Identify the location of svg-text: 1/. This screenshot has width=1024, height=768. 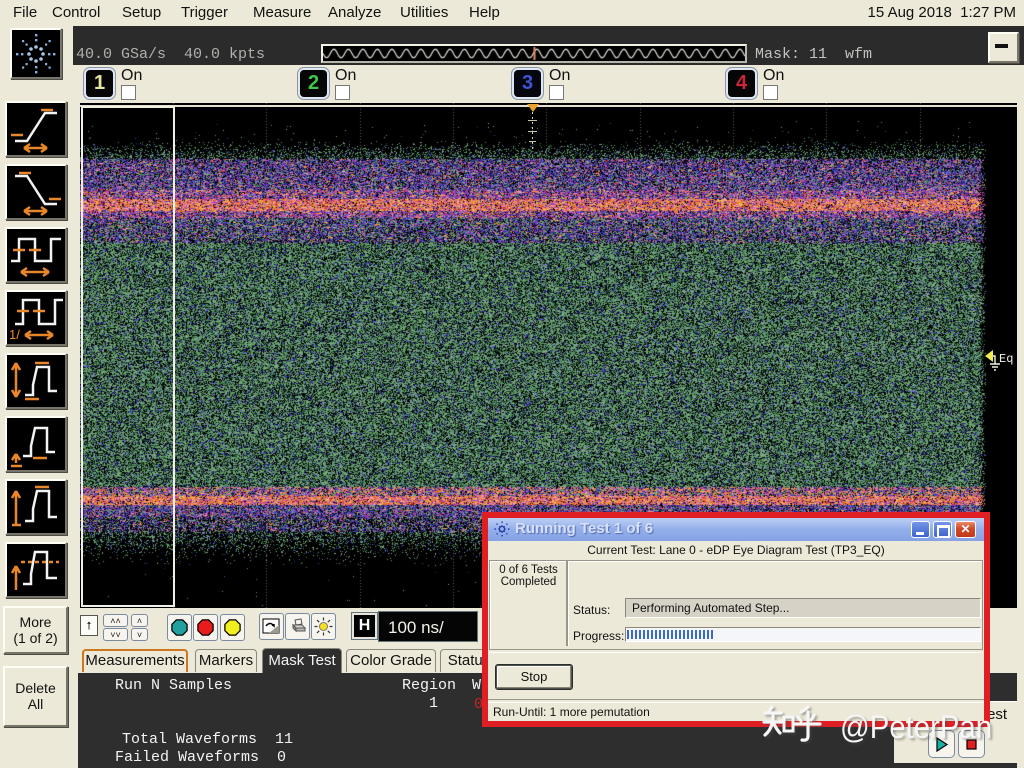
(14, 334).